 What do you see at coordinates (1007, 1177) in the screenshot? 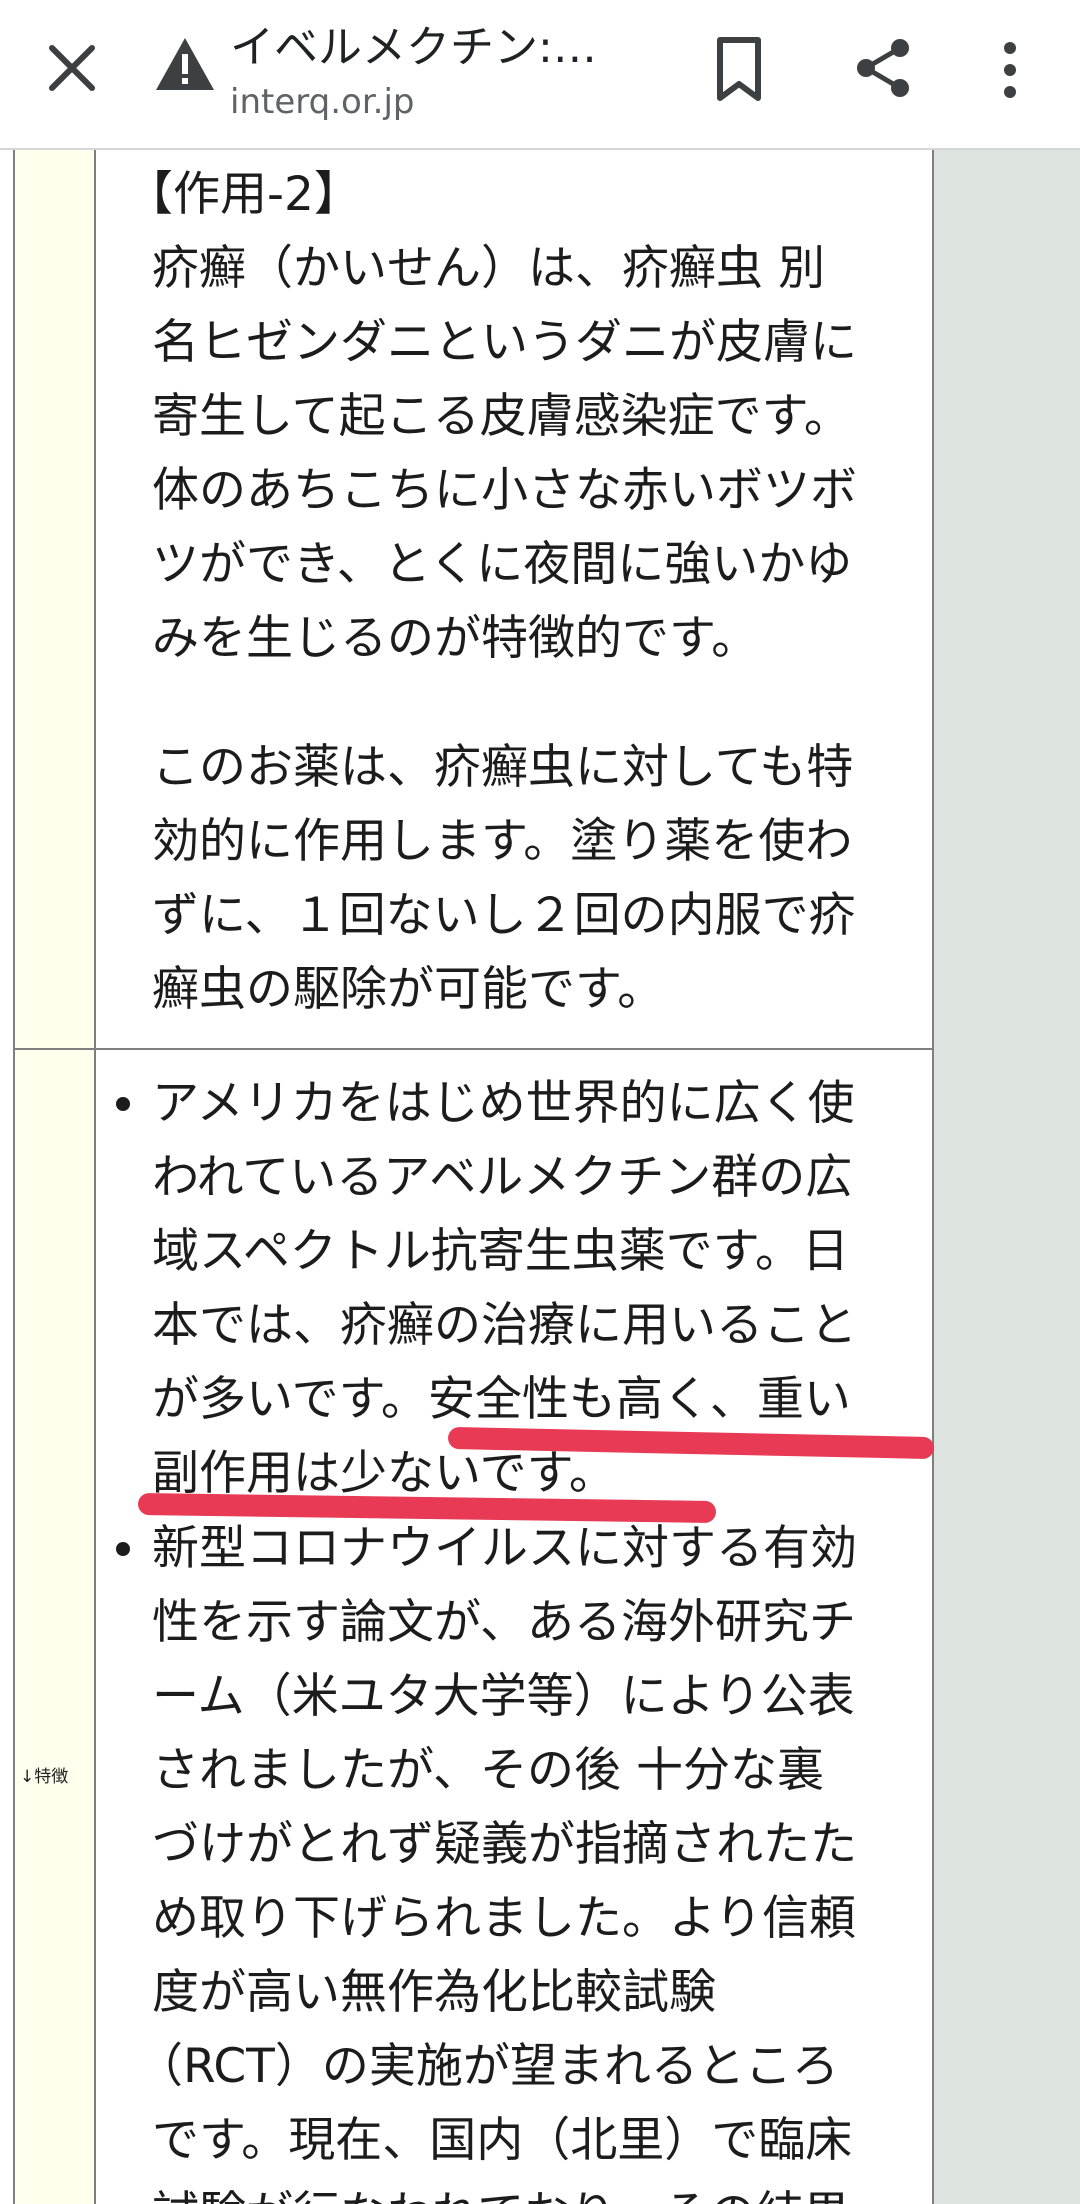
I see `side-panel` at bounding box center [1007, 1177].